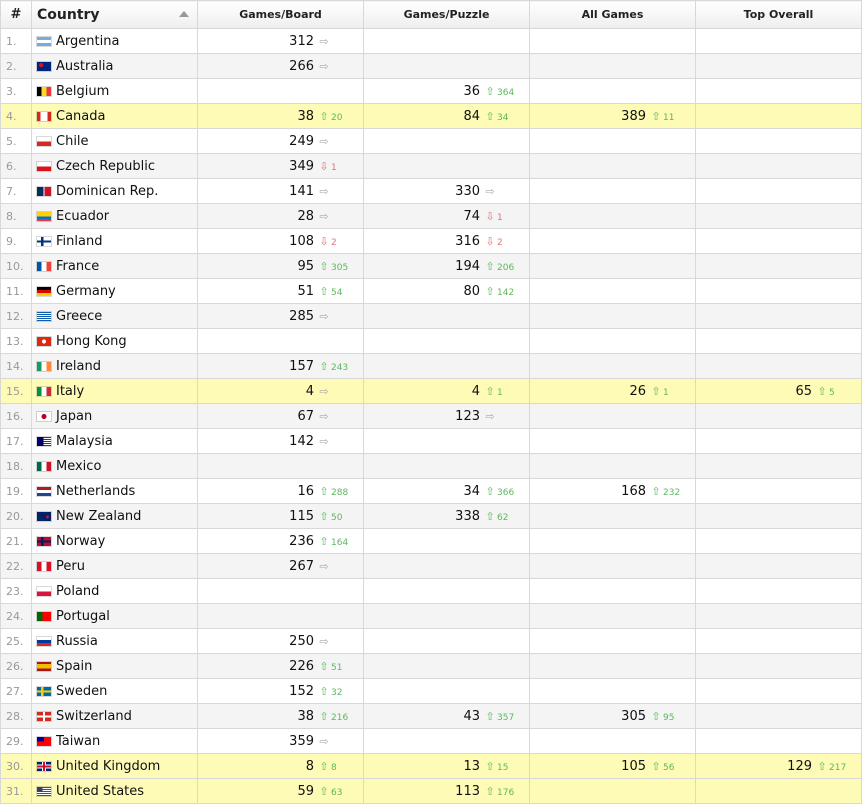  I want to click on games-puzzle-cell: 316 ⇩ 2, so click(446, 241).